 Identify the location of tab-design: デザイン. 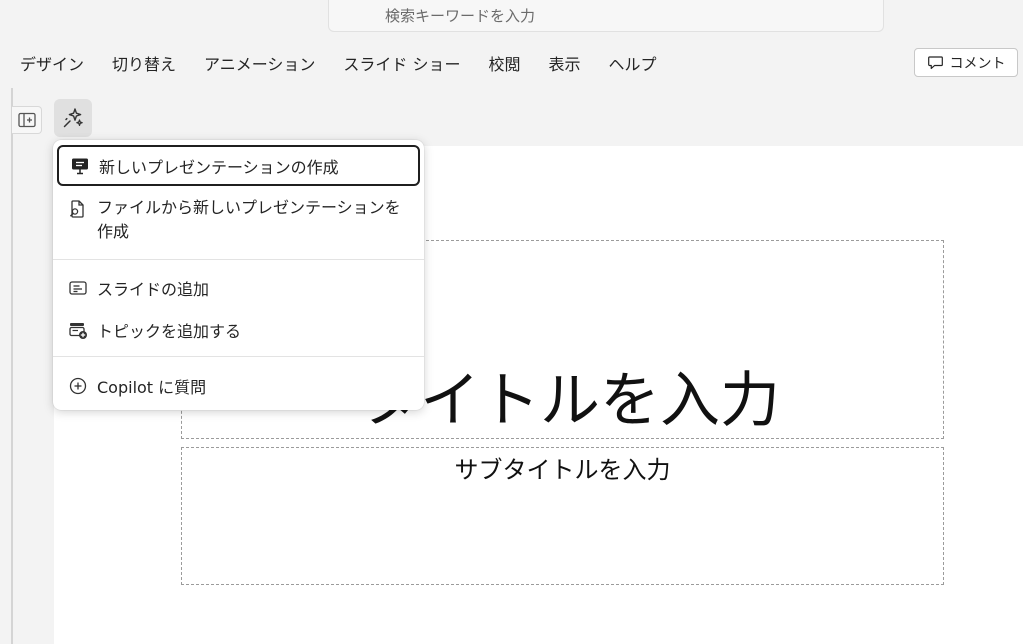
(49, 63).